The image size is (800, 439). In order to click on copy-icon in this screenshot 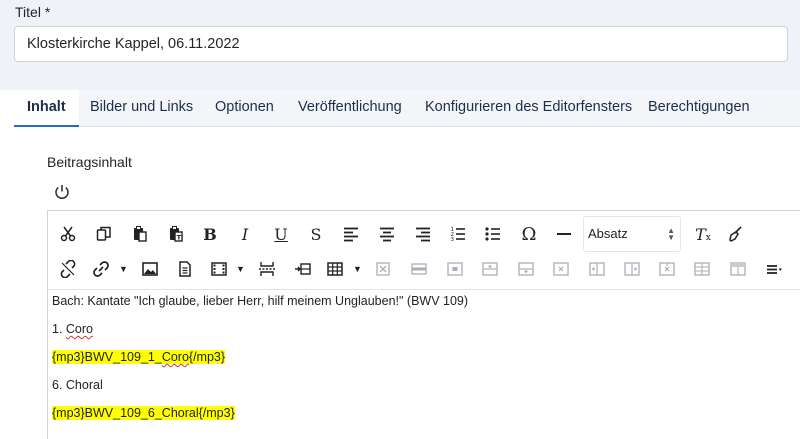, I will do `click(104, 234)`.